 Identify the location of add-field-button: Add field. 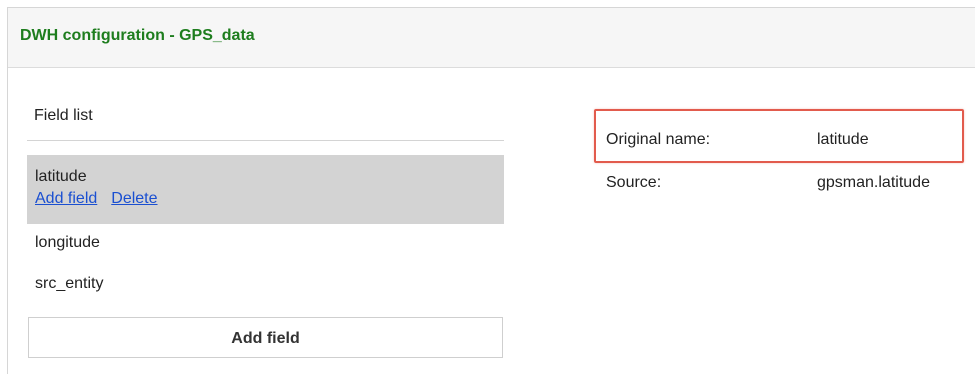
(265, 337).